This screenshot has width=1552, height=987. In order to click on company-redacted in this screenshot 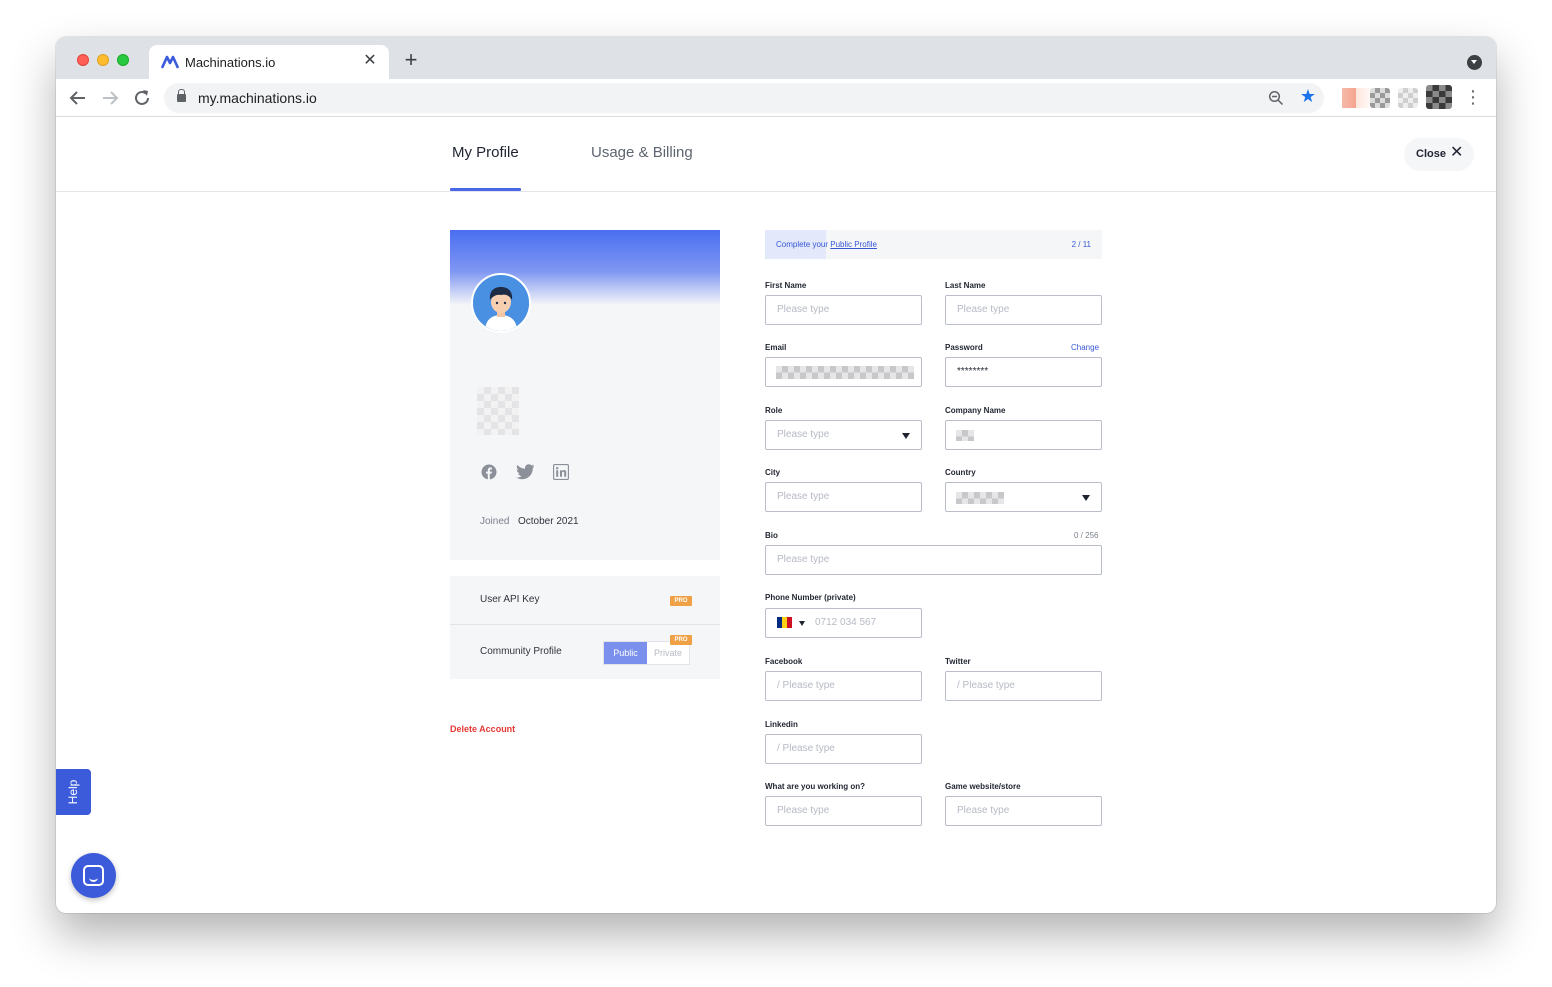, I will do `click(965, 435)`.